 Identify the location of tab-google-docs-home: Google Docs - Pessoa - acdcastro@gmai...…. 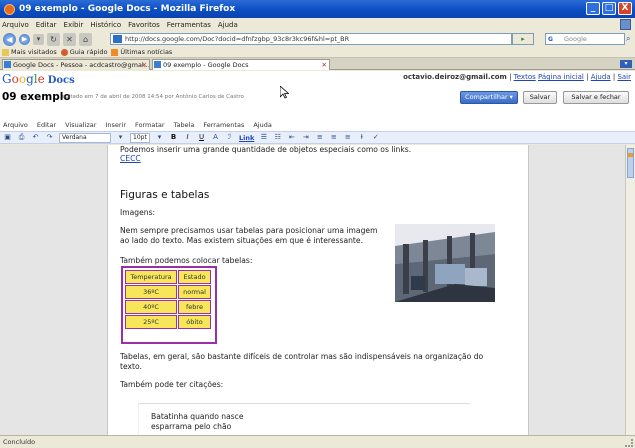
(76, 64).